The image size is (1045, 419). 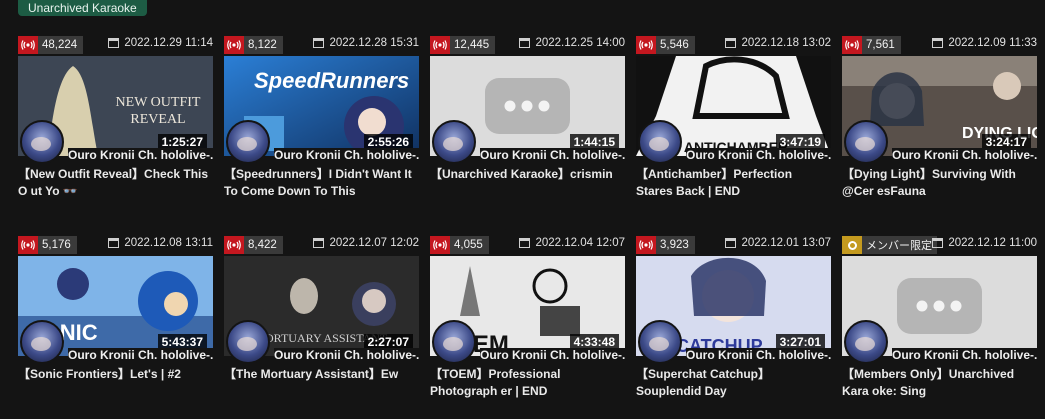 I want to click on date-text: 2022.12.25 14:00, so click(x=580, y=43).